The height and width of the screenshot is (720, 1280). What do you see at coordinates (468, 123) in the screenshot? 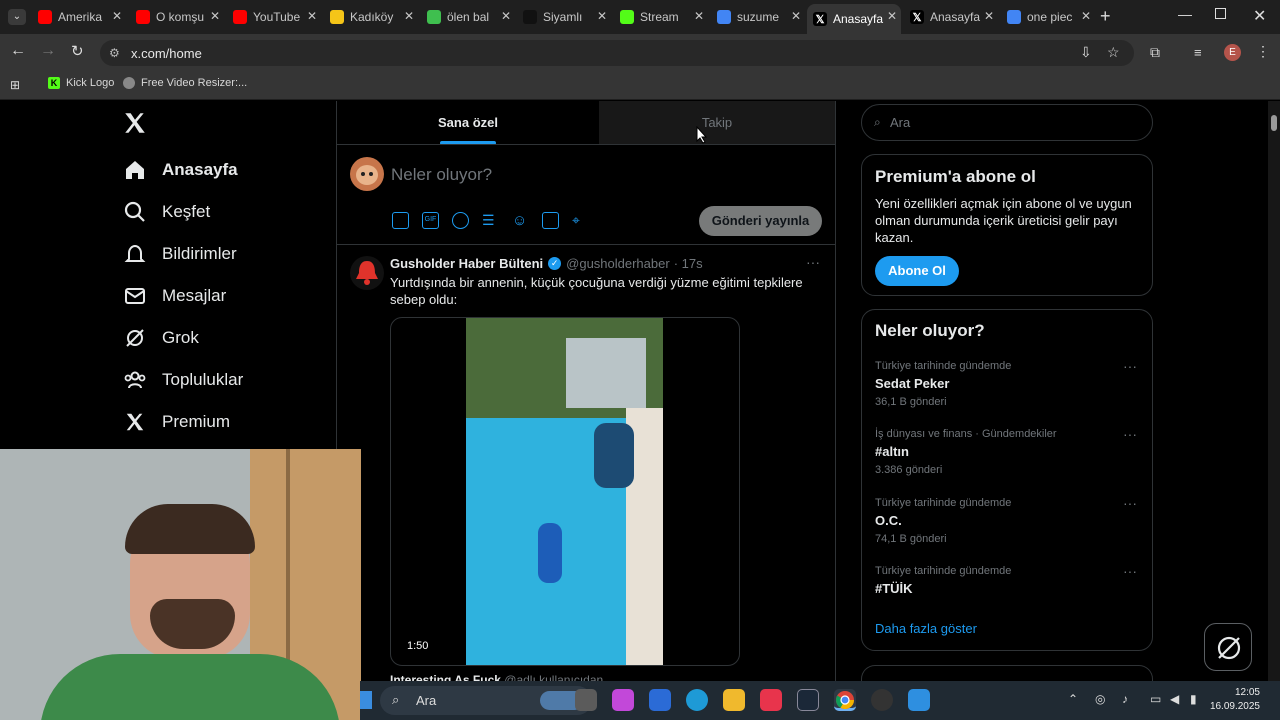
I see `tab-for-you: Sana özel` at bounding box center [468, 123].